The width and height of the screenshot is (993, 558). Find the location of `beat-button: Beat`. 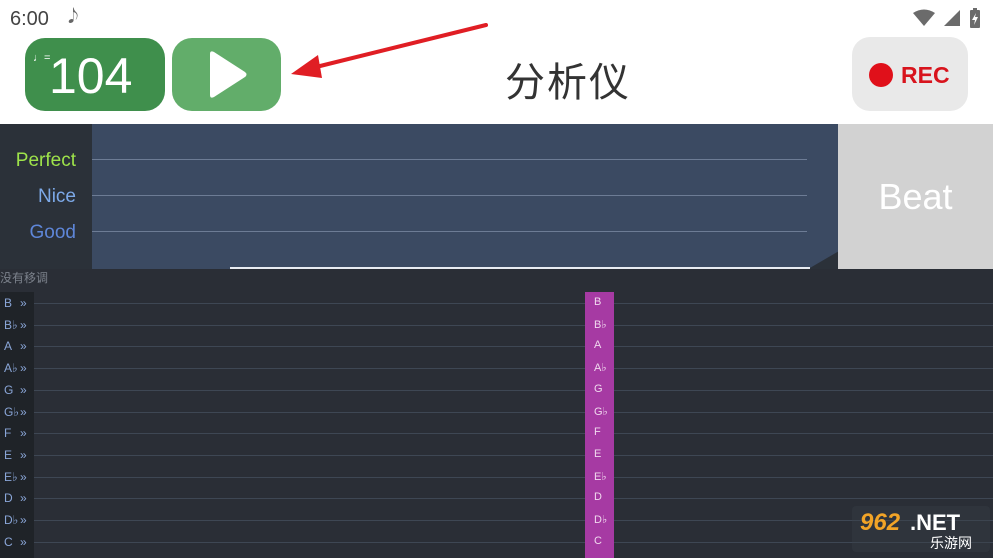

beat-button: Beat is located at coordinates (915, 196).